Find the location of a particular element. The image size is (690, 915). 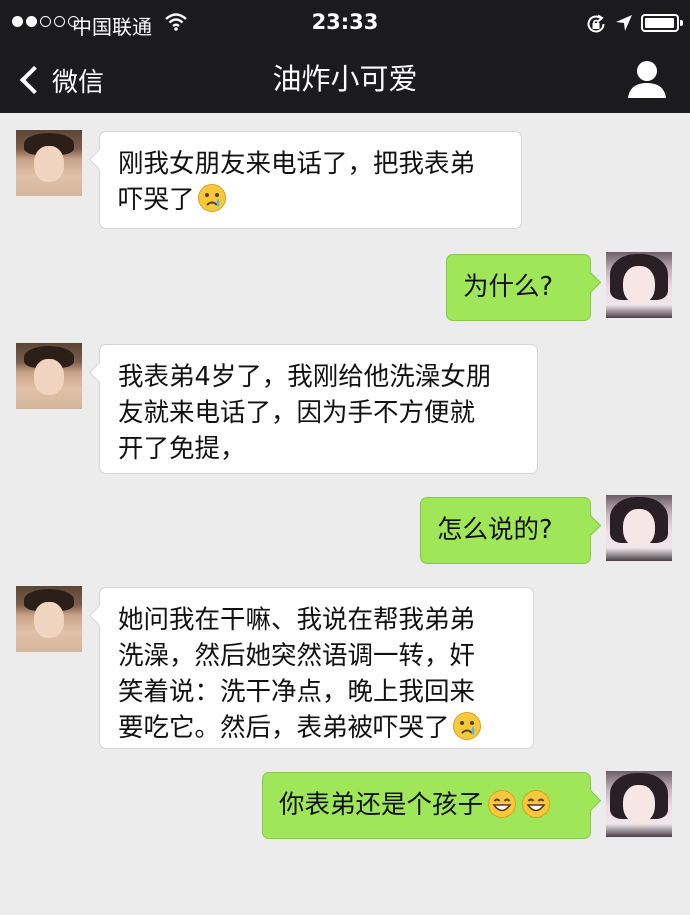

message-bubble-outgoing: 为什么? is located at coordinates (518, 287).